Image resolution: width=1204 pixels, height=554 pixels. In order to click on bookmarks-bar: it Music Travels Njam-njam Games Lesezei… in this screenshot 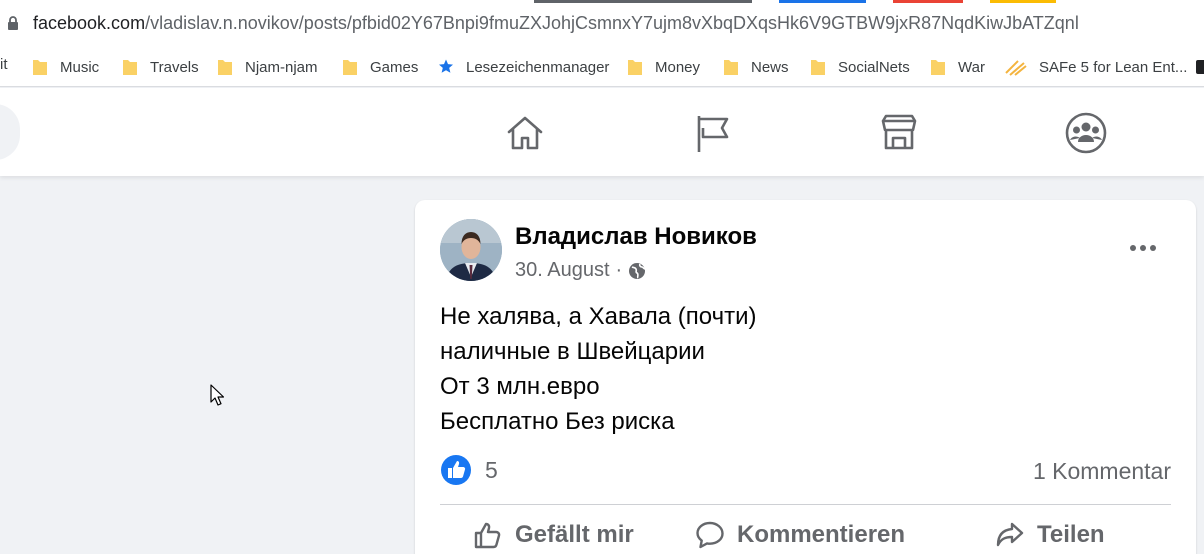, I will do `click(602, 67)`.